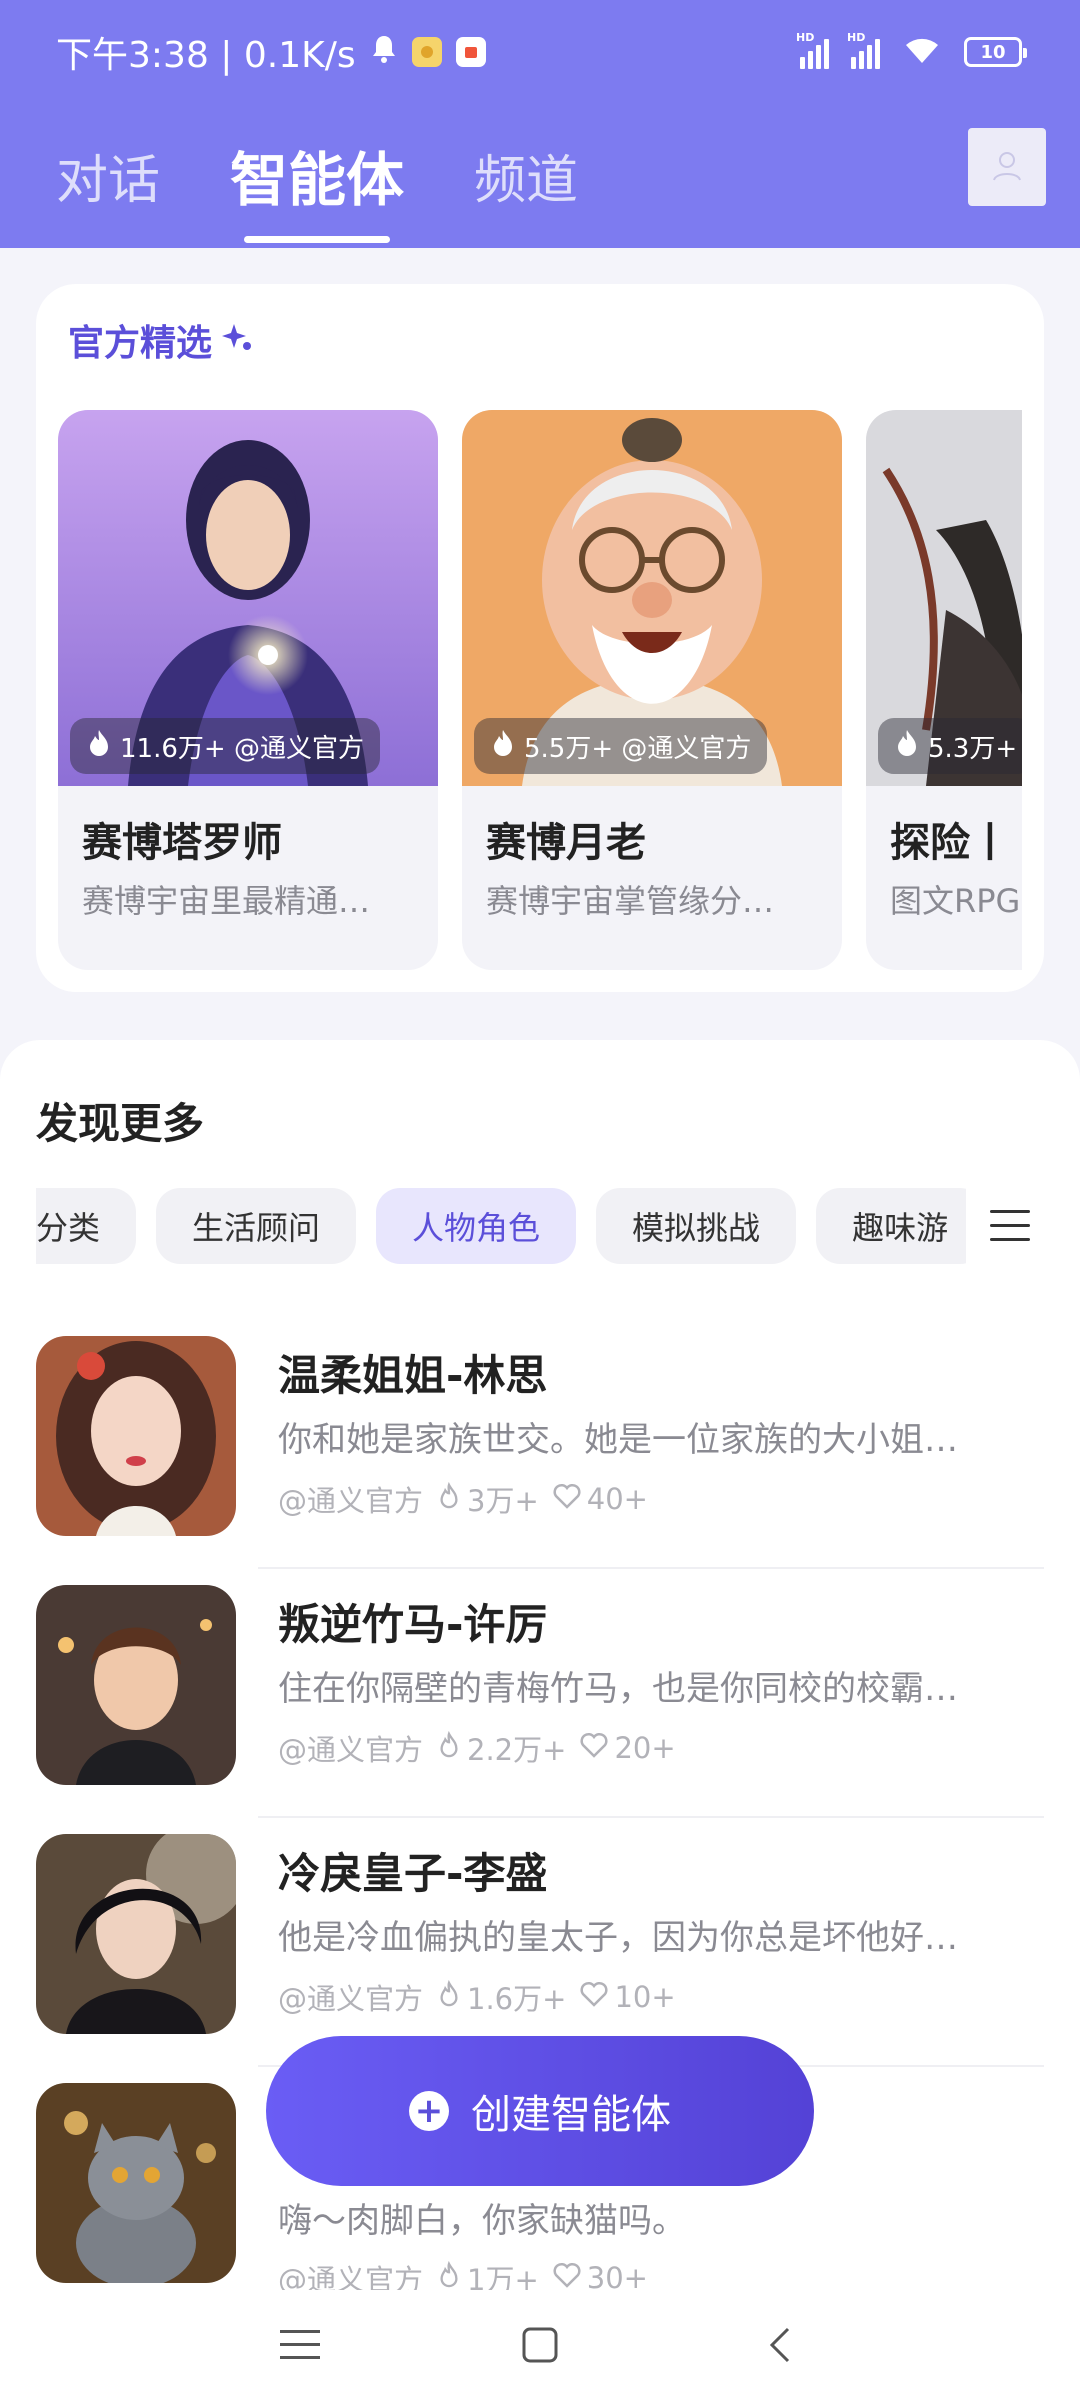 This screenshot has height=2400, width=1080. Describe the element at coordinates (503, 1501) in the screenshot. I see `use-count: 3万+` at that location.